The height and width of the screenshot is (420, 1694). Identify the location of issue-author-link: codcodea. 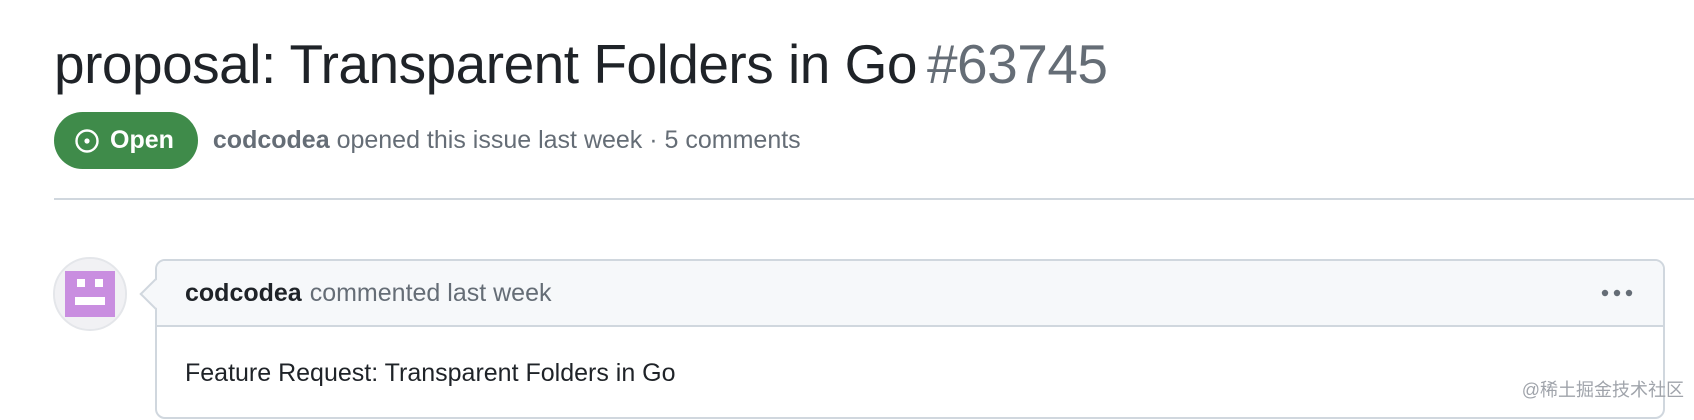
(271, 140).